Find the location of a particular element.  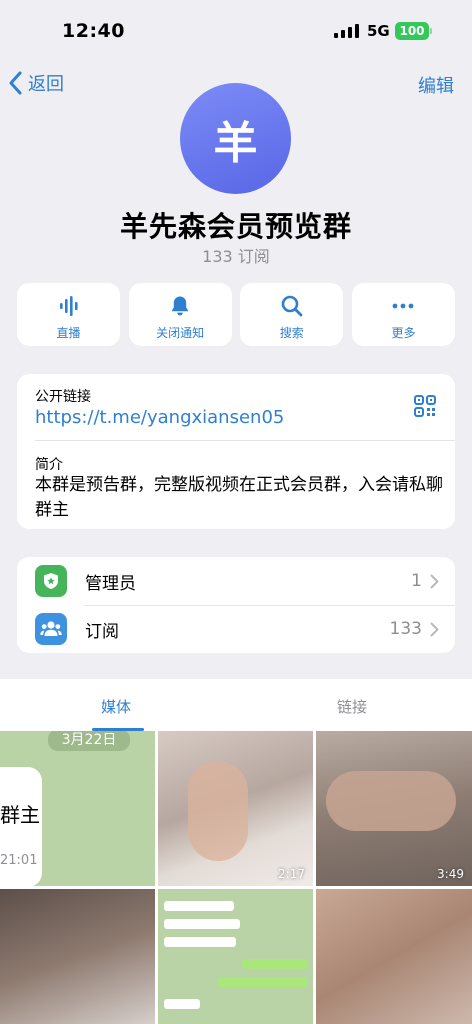

media-tabs: 媒体 链接 is located at coordinates (236, 705).